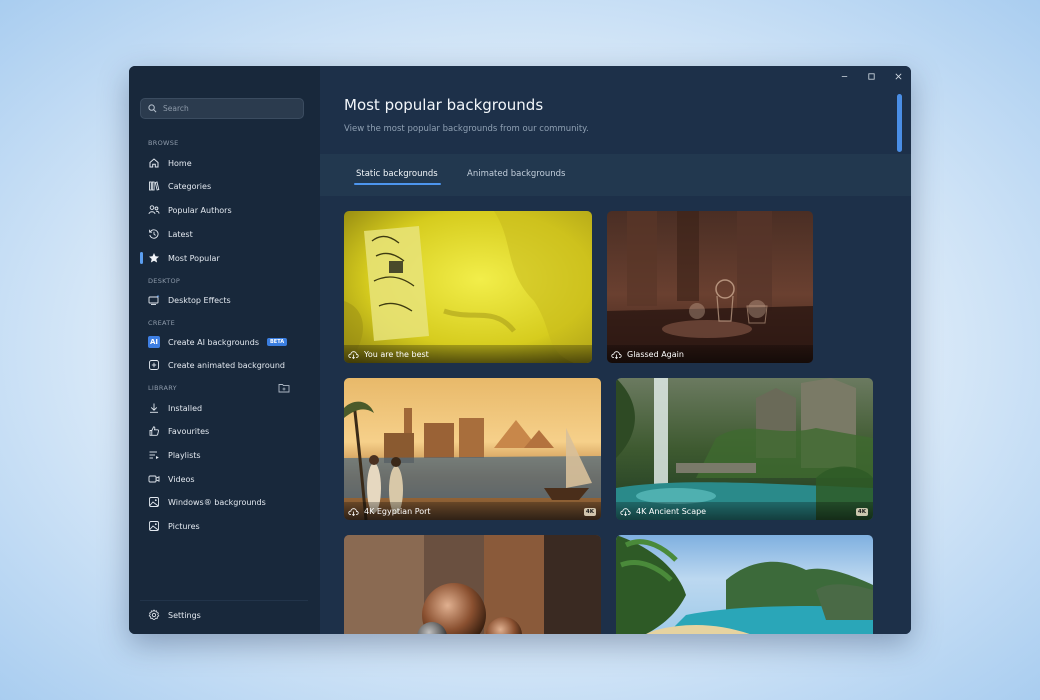 The width and height of the screenshot is (1040, 700). I want to click on card-title: You are the best, so click(396, 354).